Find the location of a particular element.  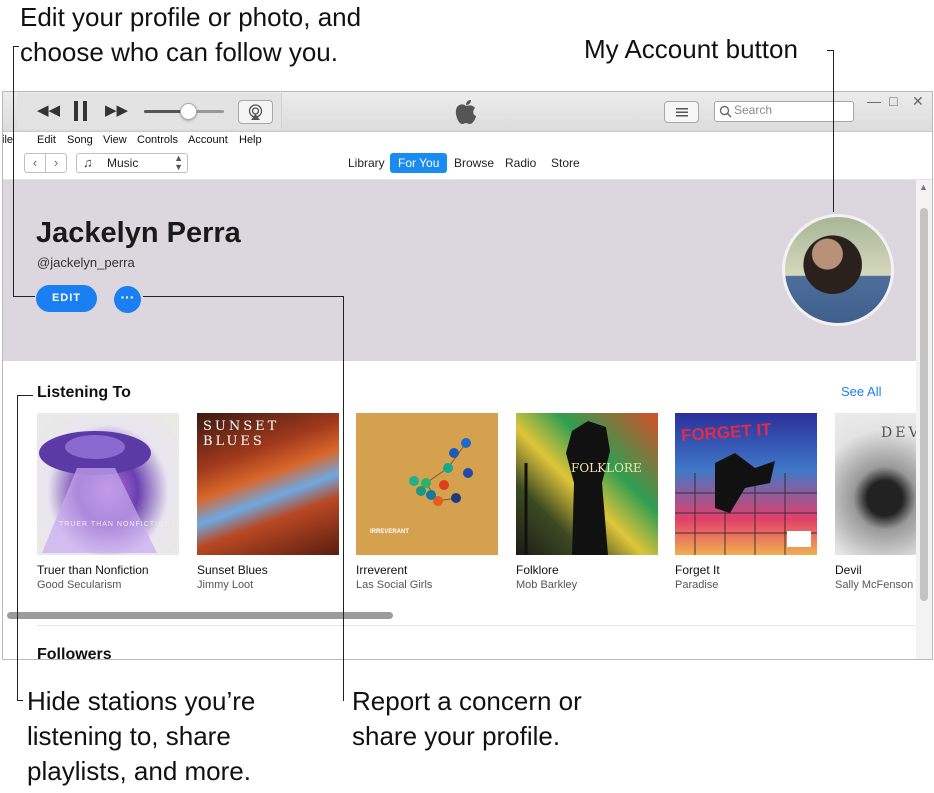

callout-line: playlists, and more. is located at coordinates (139, 771).